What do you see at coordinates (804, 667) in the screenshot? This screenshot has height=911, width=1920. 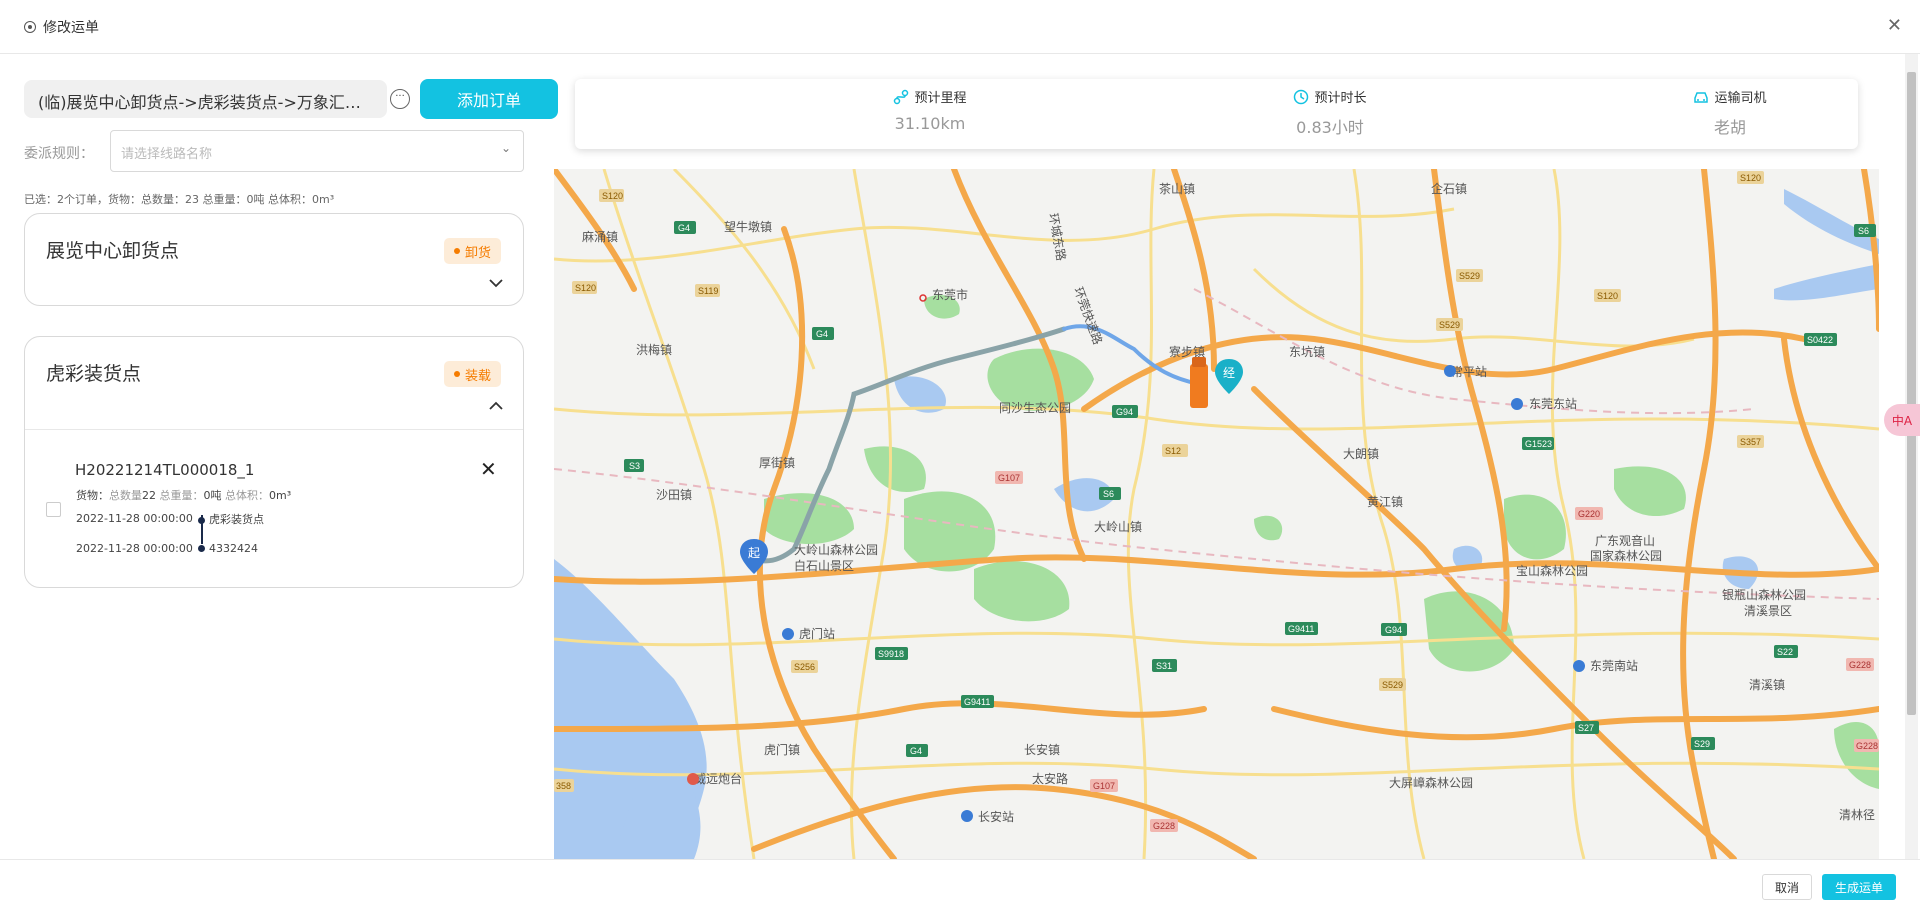 I see `svg-text: S256` at bounding box center [804, 667].